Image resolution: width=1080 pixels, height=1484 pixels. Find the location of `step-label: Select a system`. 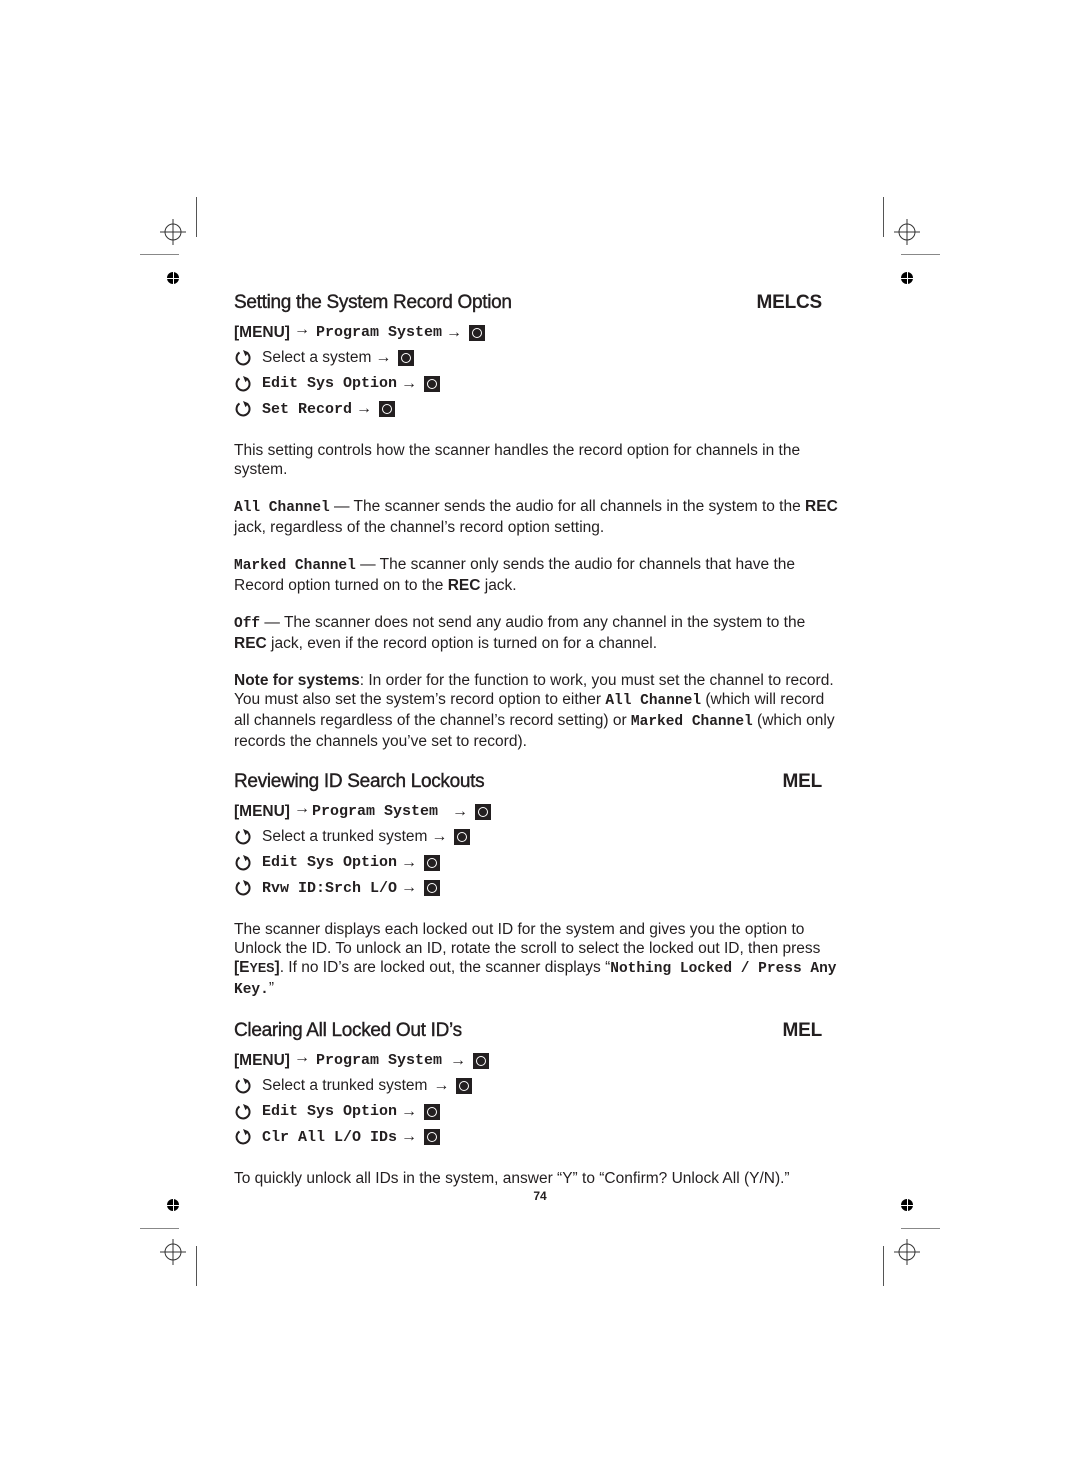

step-label: Select a system is located at coordinates (317, 358).